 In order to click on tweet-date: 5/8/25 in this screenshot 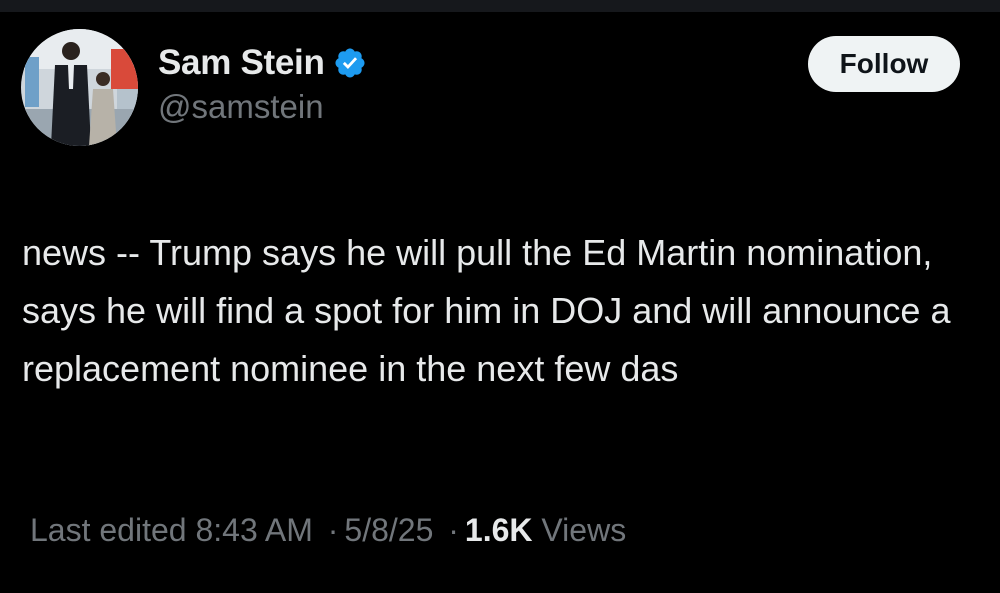, I will do `click(388, 530)`.